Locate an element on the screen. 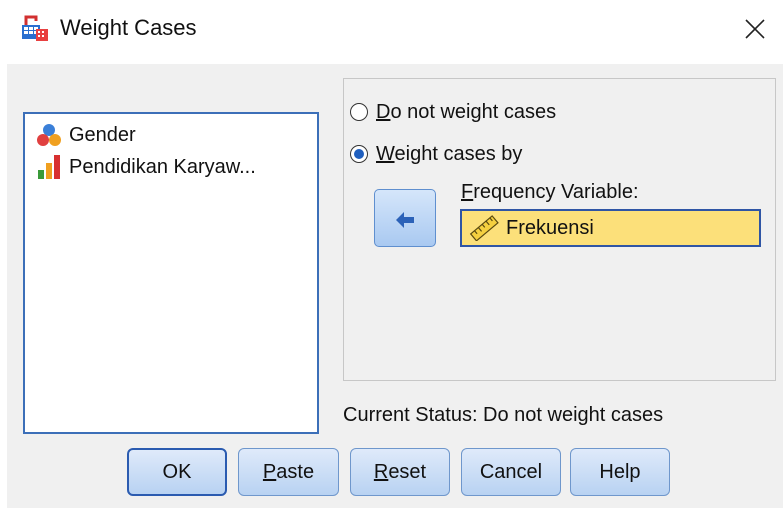 The height and width of the screenshot is (508, 783). reset-button: Reset is located at coordinates (400, 472).